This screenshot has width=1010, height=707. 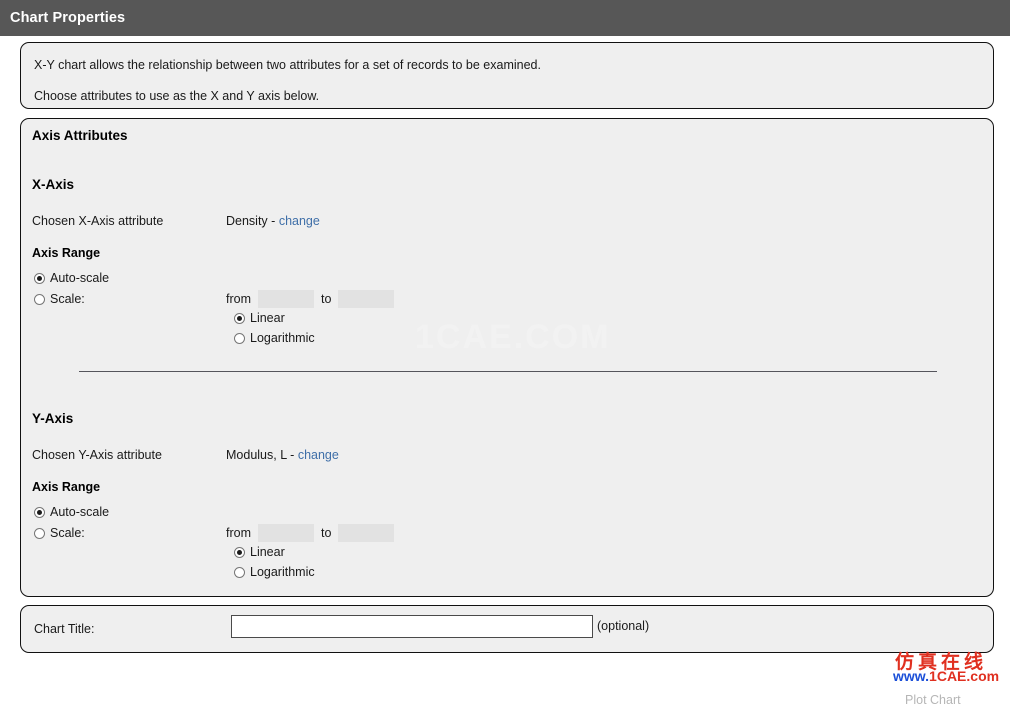 I want to click on x-axis-auto-scale-radio-row: Auto-scale, so click(x=71, y=278).